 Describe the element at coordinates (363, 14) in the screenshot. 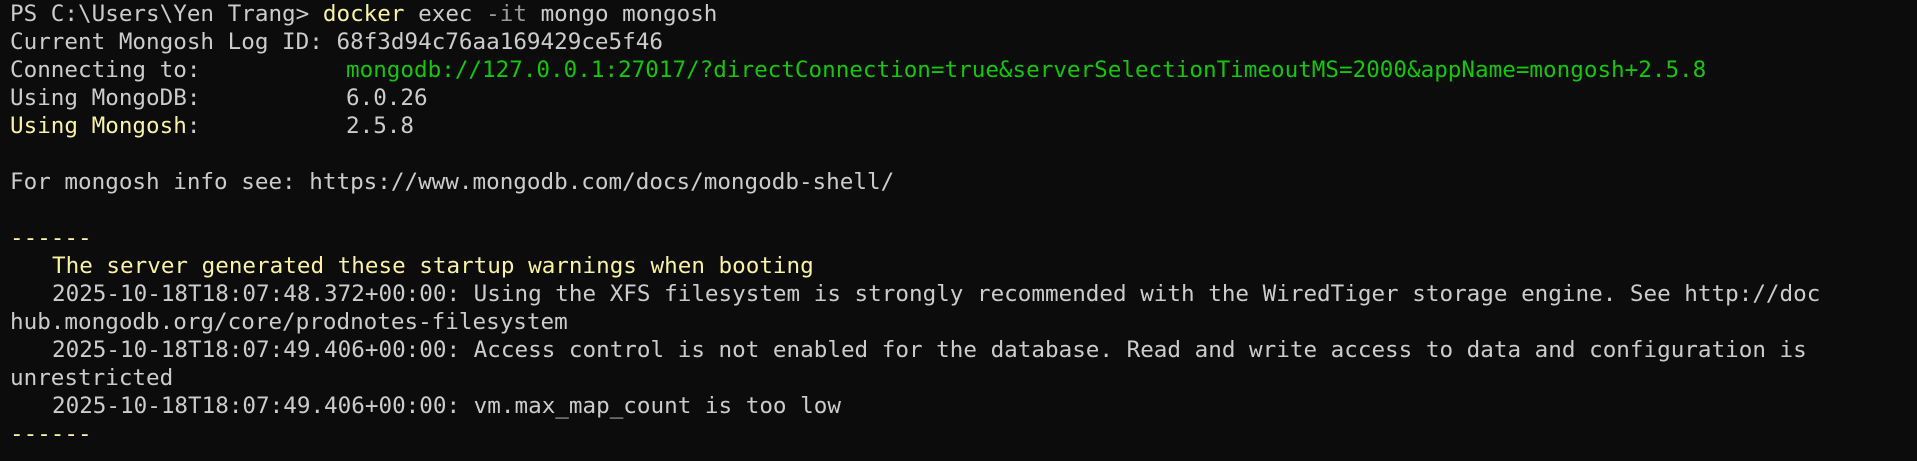

I see `command-name: docker` at that location.